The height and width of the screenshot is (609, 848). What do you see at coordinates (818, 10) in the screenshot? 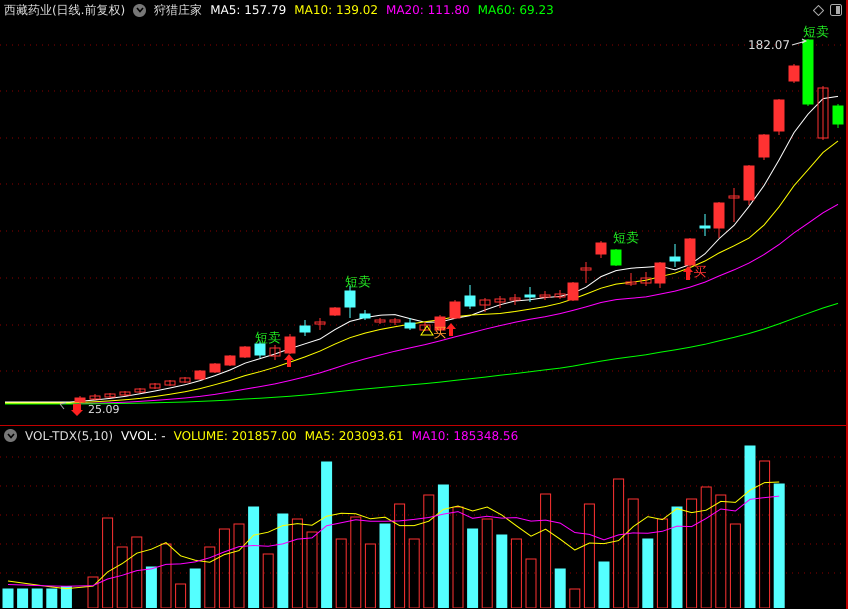
I see `diamond-icon` at bounding box center [818, 10].